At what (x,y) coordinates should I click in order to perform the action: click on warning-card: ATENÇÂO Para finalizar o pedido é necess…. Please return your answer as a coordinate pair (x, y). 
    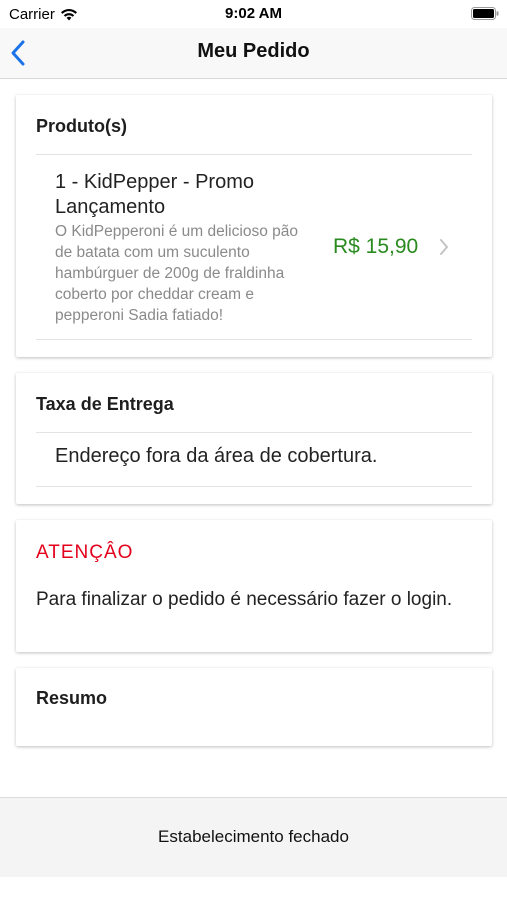
    Looking at the image, I should click on (254, 586).